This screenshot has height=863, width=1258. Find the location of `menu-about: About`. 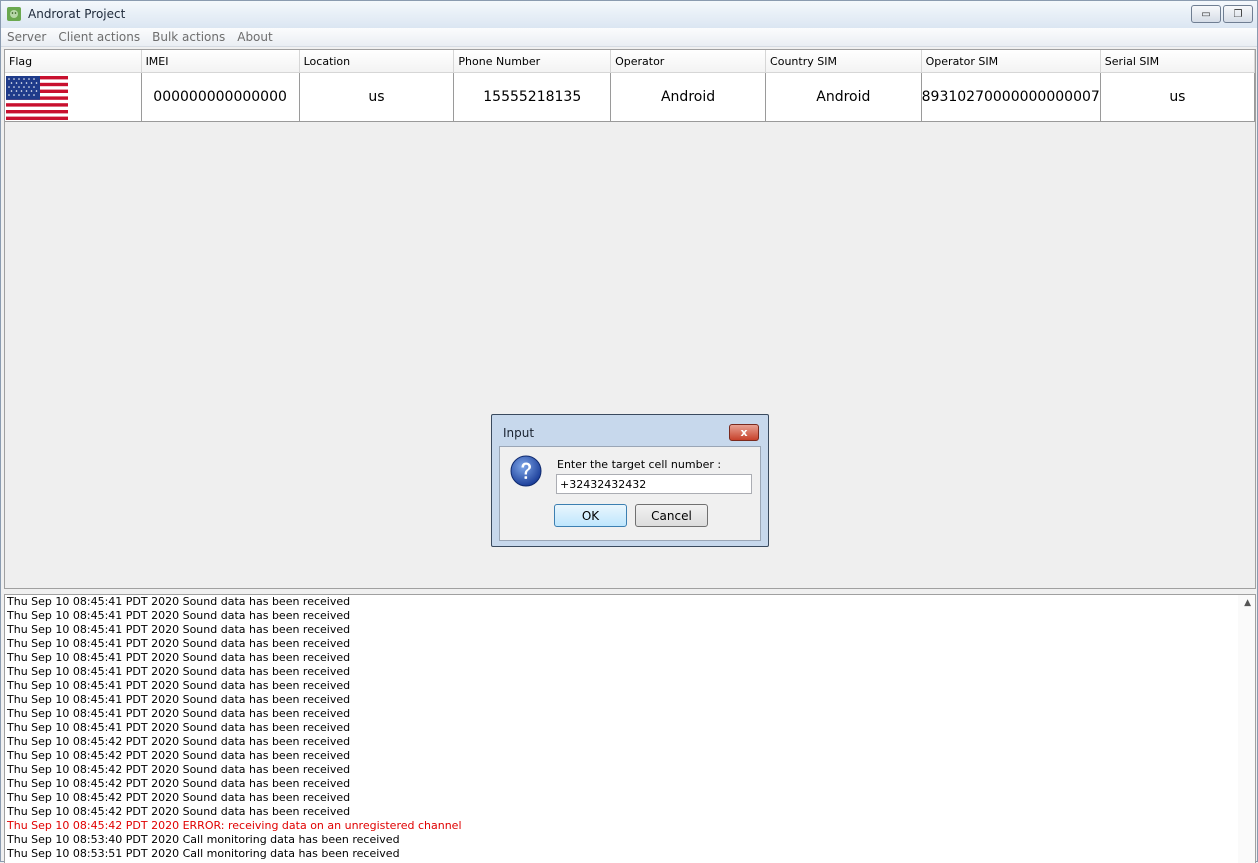

menu-about: About is located at coordinates (254, 37).